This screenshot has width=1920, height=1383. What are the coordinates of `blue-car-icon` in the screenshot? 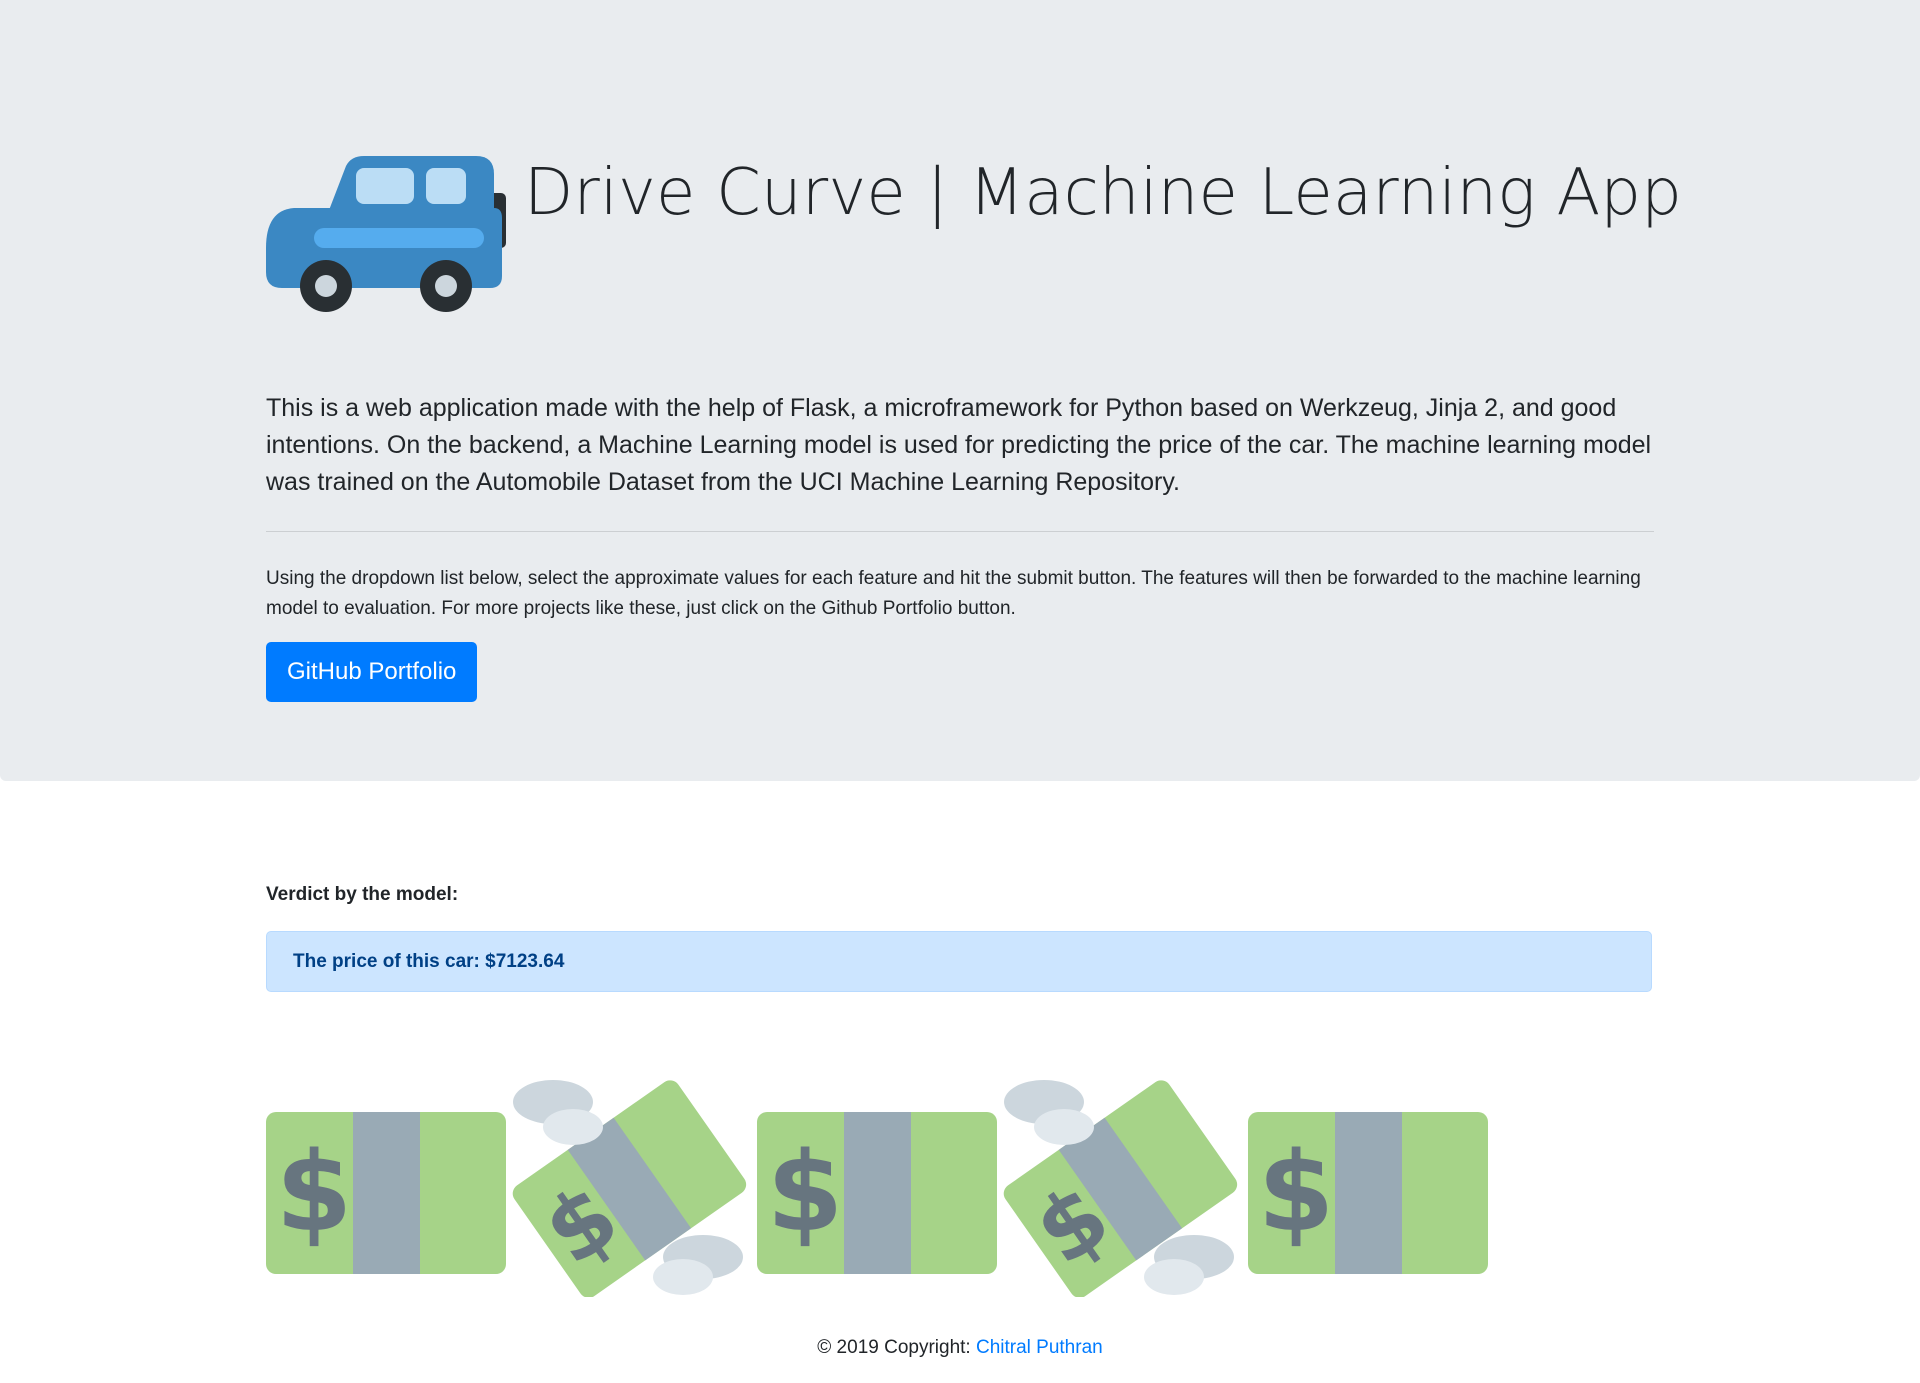 It's located at (386, 234).